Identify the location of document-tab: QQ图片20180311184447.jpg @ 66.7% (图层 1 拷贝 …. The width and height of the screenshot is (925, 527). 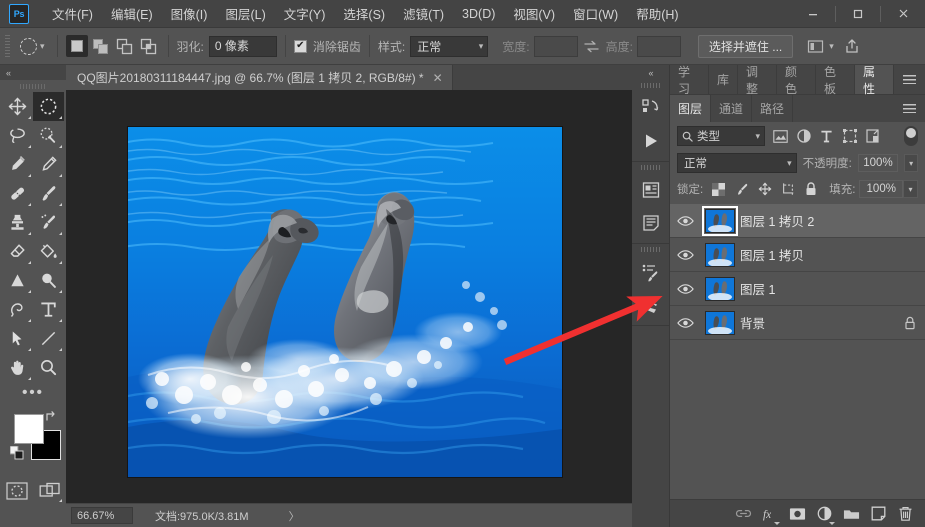
(259, 77).